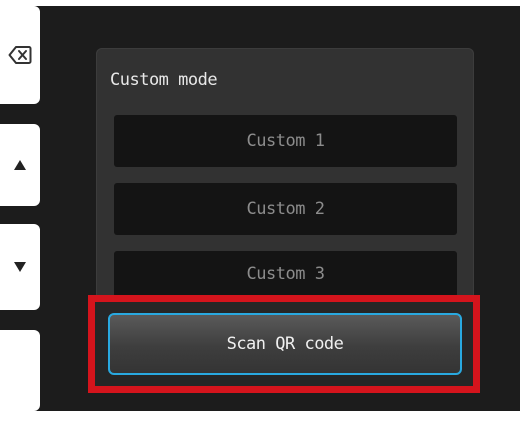 This screenshot has width=520, height=421. I want to click on back-button, so click(20, 55).